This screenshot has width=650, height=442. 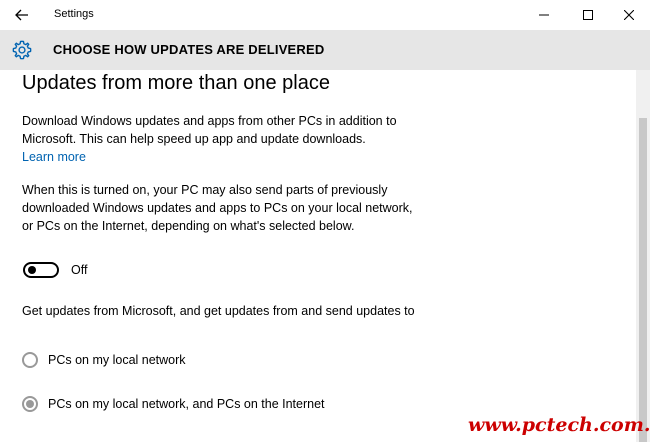 I want to click on vertical-scrollbar, so click(x=643, y=256).